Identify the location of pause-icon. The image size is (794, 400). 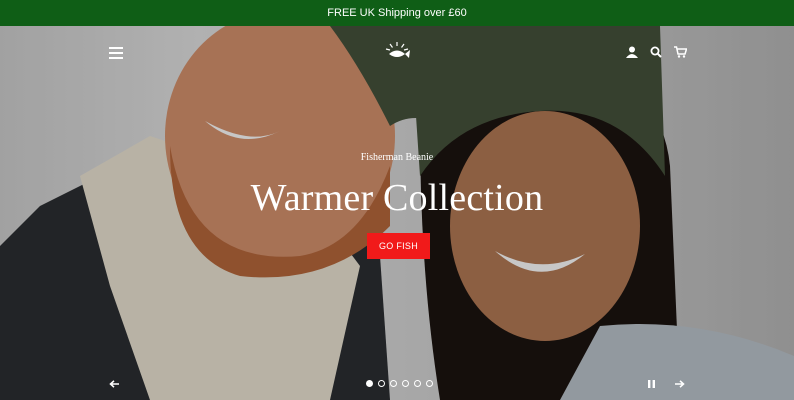
(651, 384).